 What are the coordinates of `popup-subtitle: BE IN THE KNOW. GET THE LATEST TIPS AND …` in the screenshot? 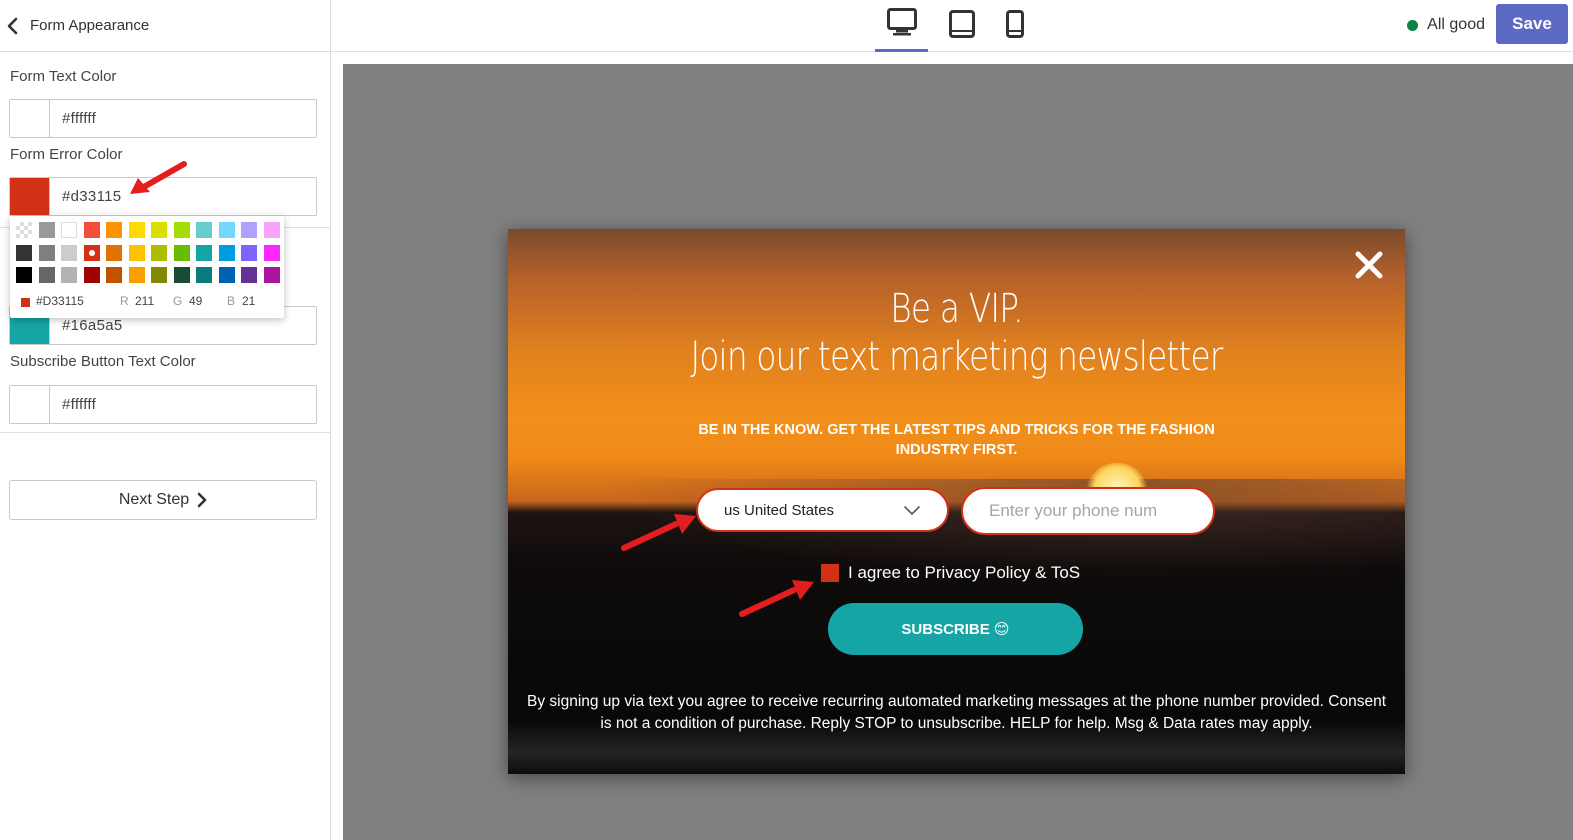 It's located at (956, 440).